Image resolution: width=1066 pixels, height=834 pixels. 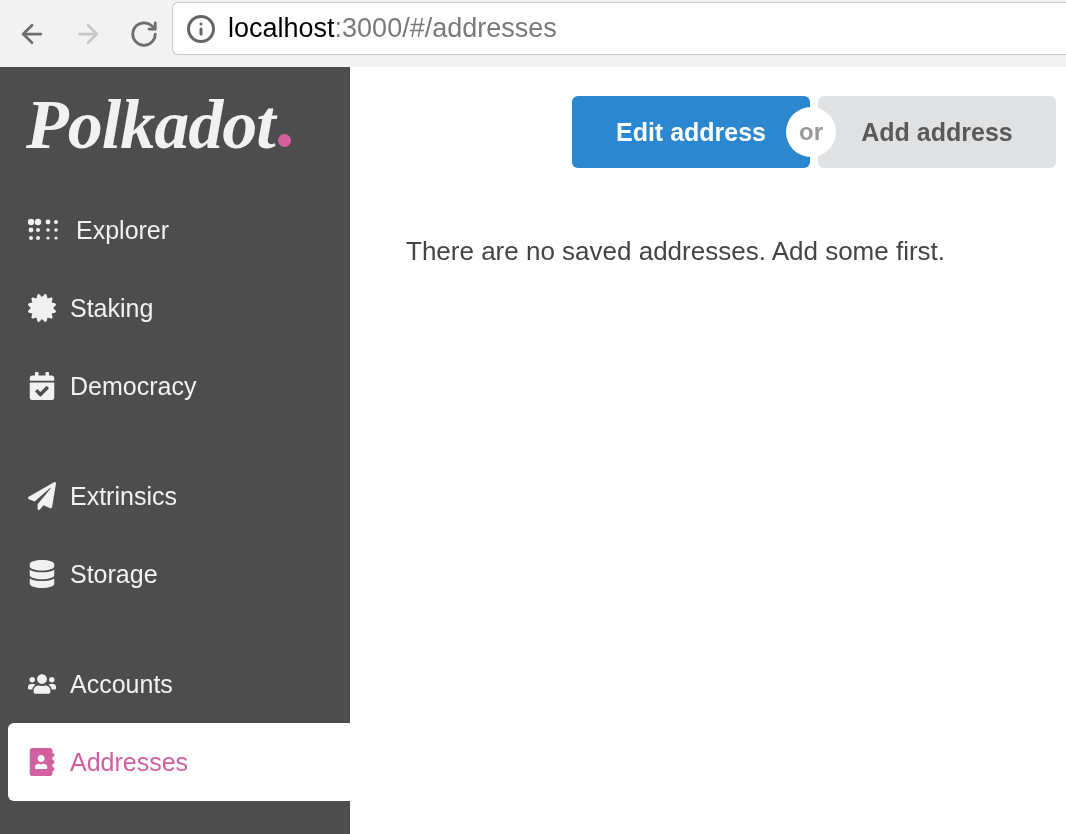 What do you see at coordinates (42, 762) in the screenshot?
I see `address-book-icon` at bounding box center [42, 762].